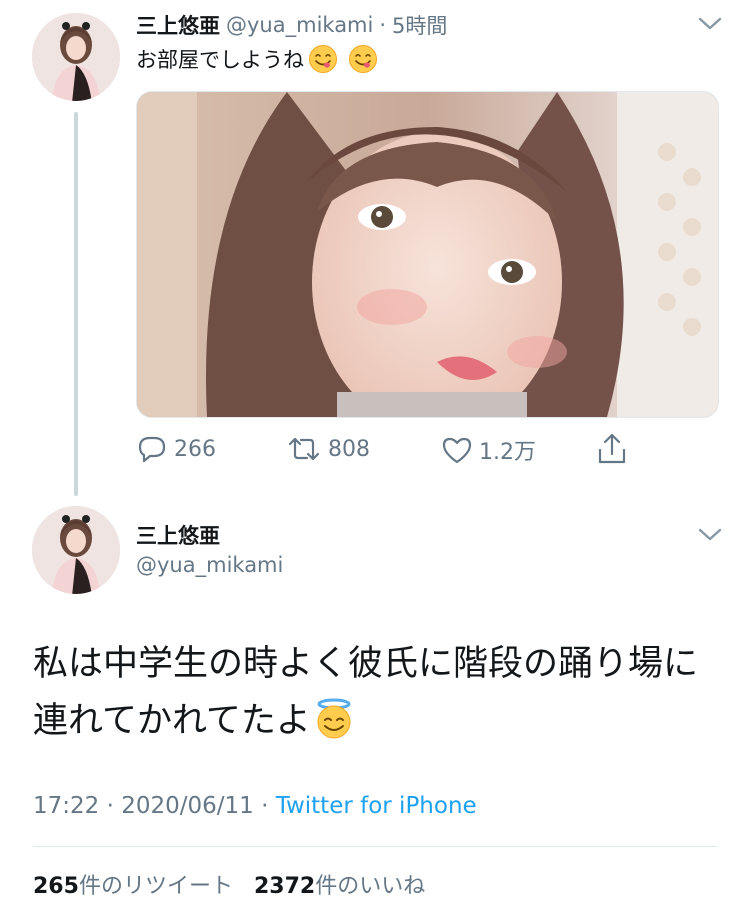  I want to click on retweet-button: 808, so click(328, 449).